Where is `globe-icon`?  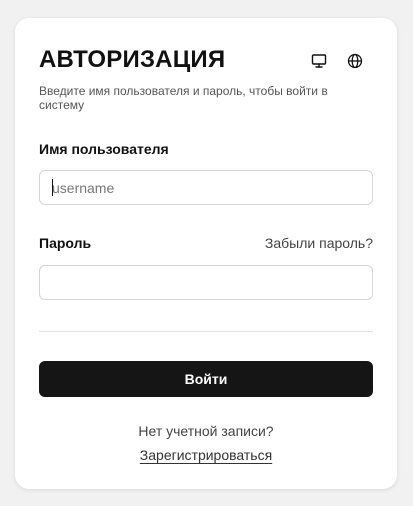 globe-icon is located at coordinates (355, 61).